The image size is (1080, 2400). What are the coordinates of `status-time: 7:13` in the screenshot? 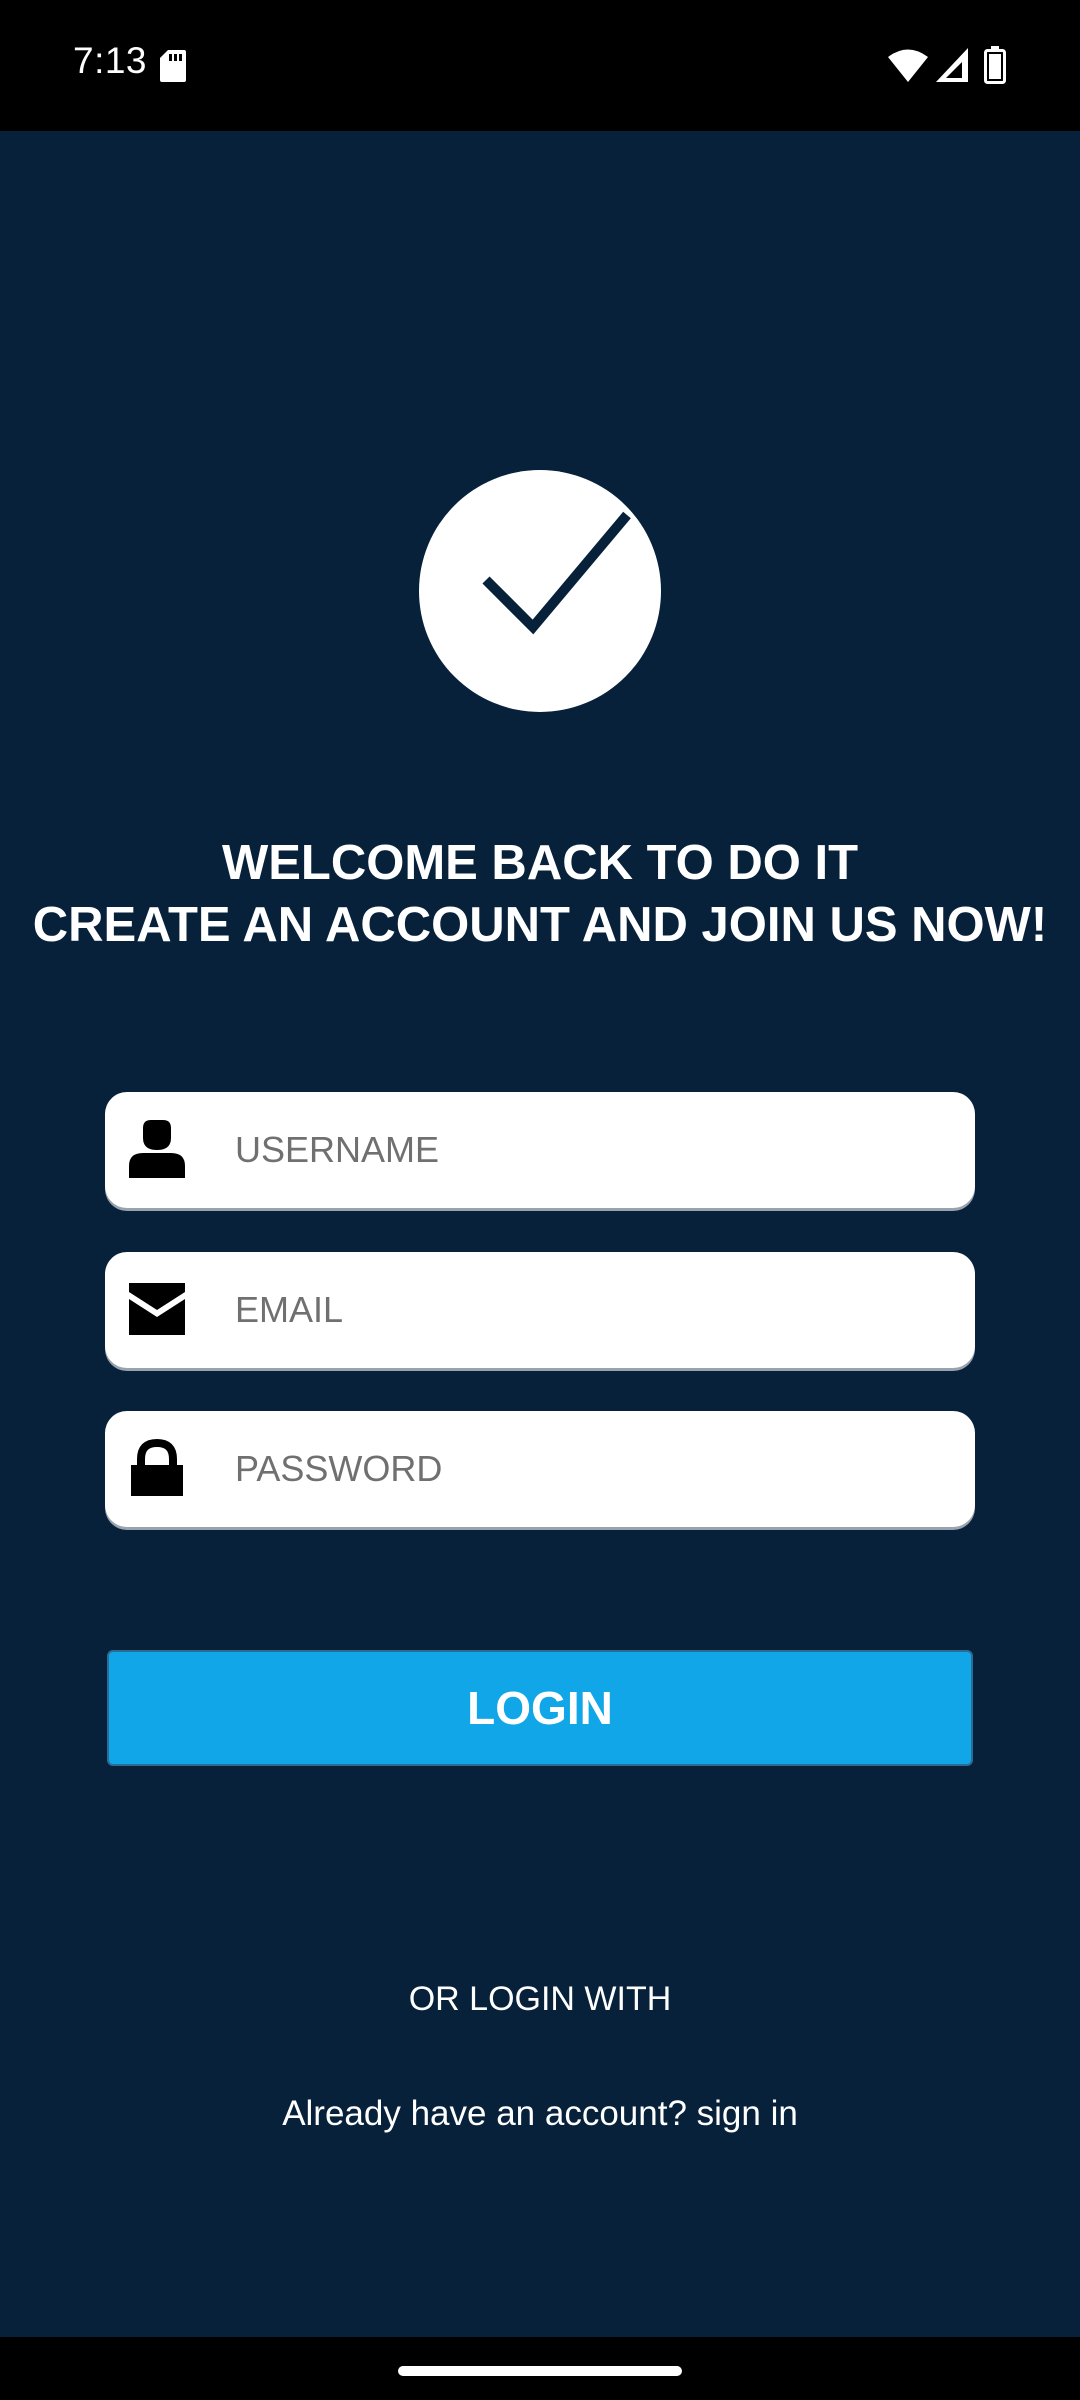 It's located at (110, 60).